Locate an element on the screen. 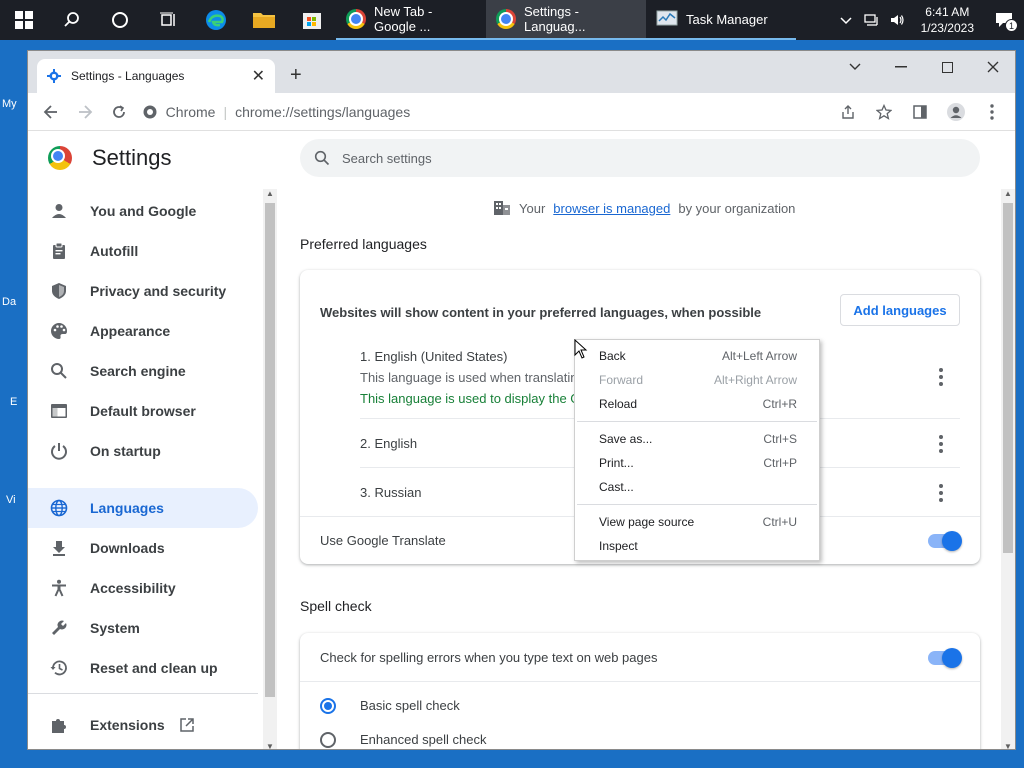 This screenshot has width=1024, height=768. new-tab-button: + is located at coordinates (296, 75).